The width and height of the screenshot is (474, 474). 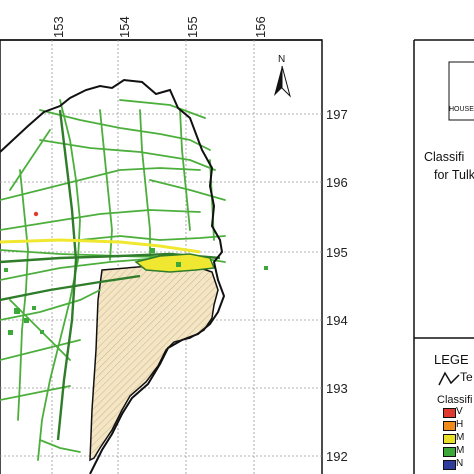 I want to click on legend-swatch-label: V, so click(x=459, y=411).